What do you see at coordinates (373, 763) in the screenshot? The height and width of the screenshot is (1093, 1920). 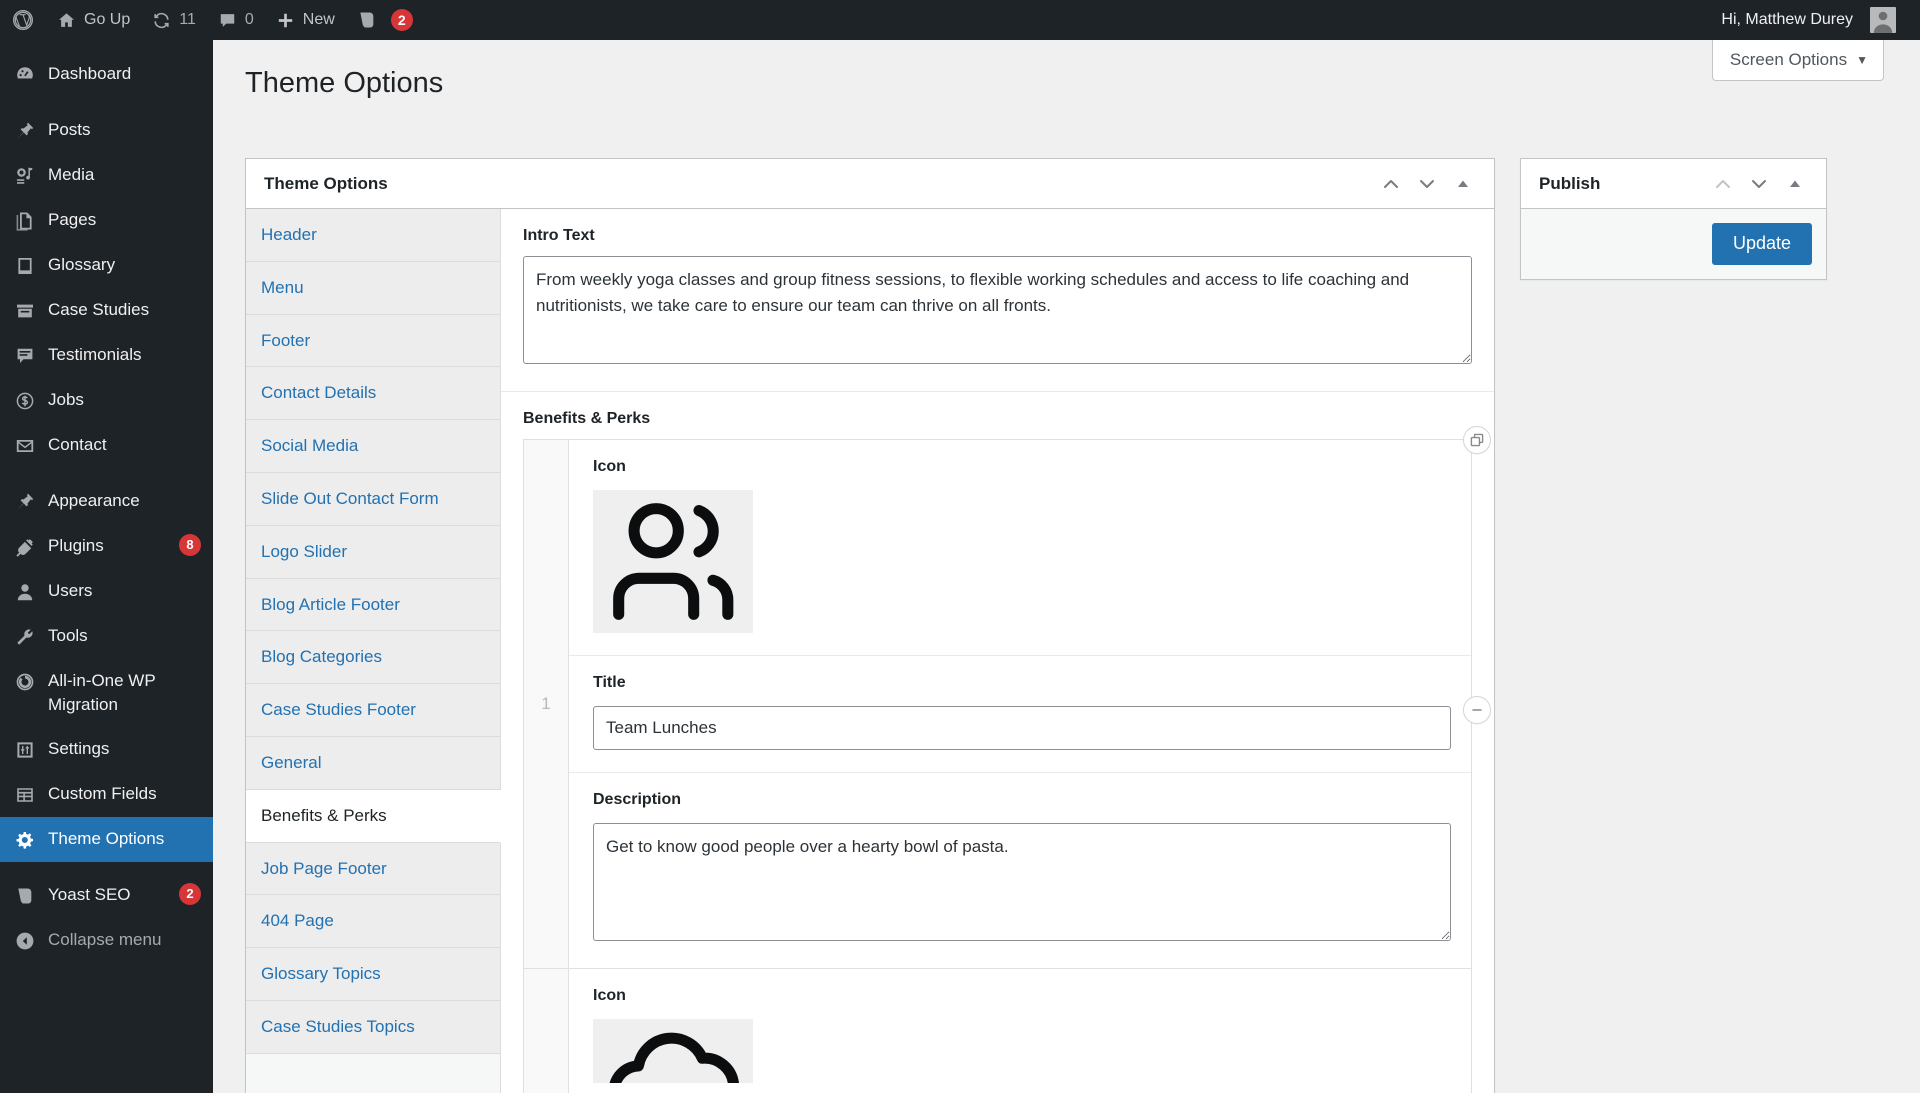 I see `tab-general: General` at bounding box center [373, 763].